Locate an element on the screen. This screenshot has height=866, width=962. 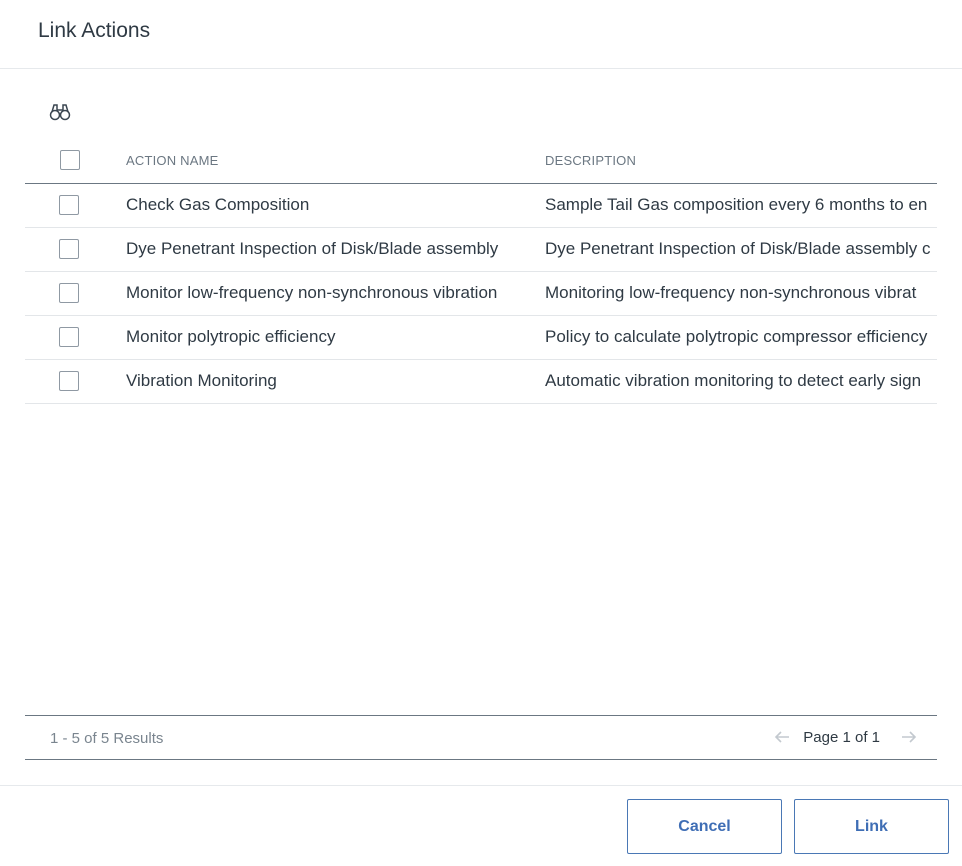
dialog-actions: Cancel Link is located at coordinates (481, 825).